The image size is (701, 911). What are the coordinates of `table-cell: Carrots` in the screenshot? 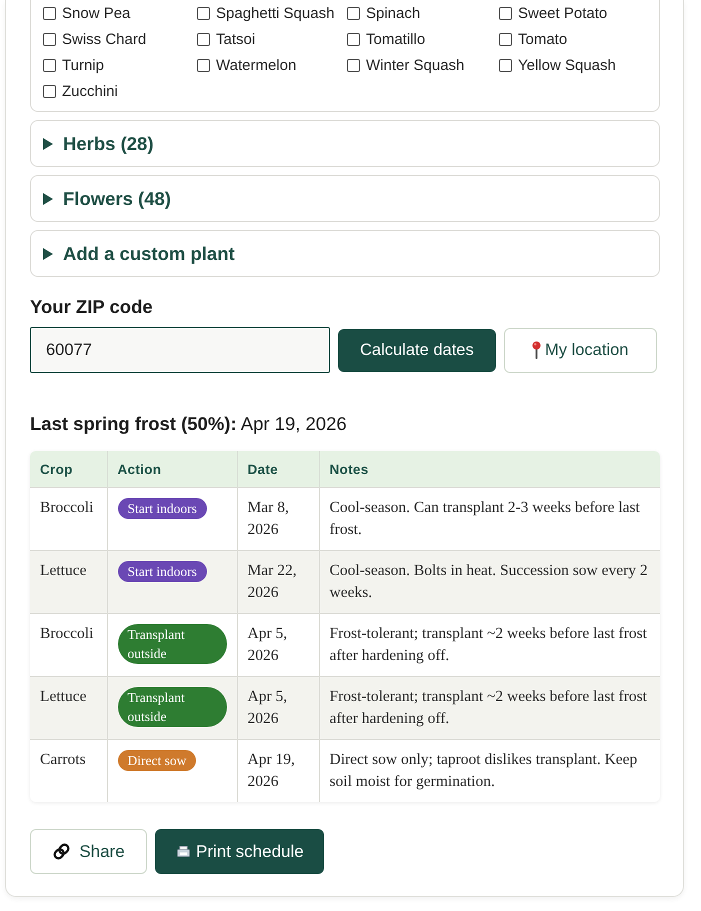 It's located at (68, 771).